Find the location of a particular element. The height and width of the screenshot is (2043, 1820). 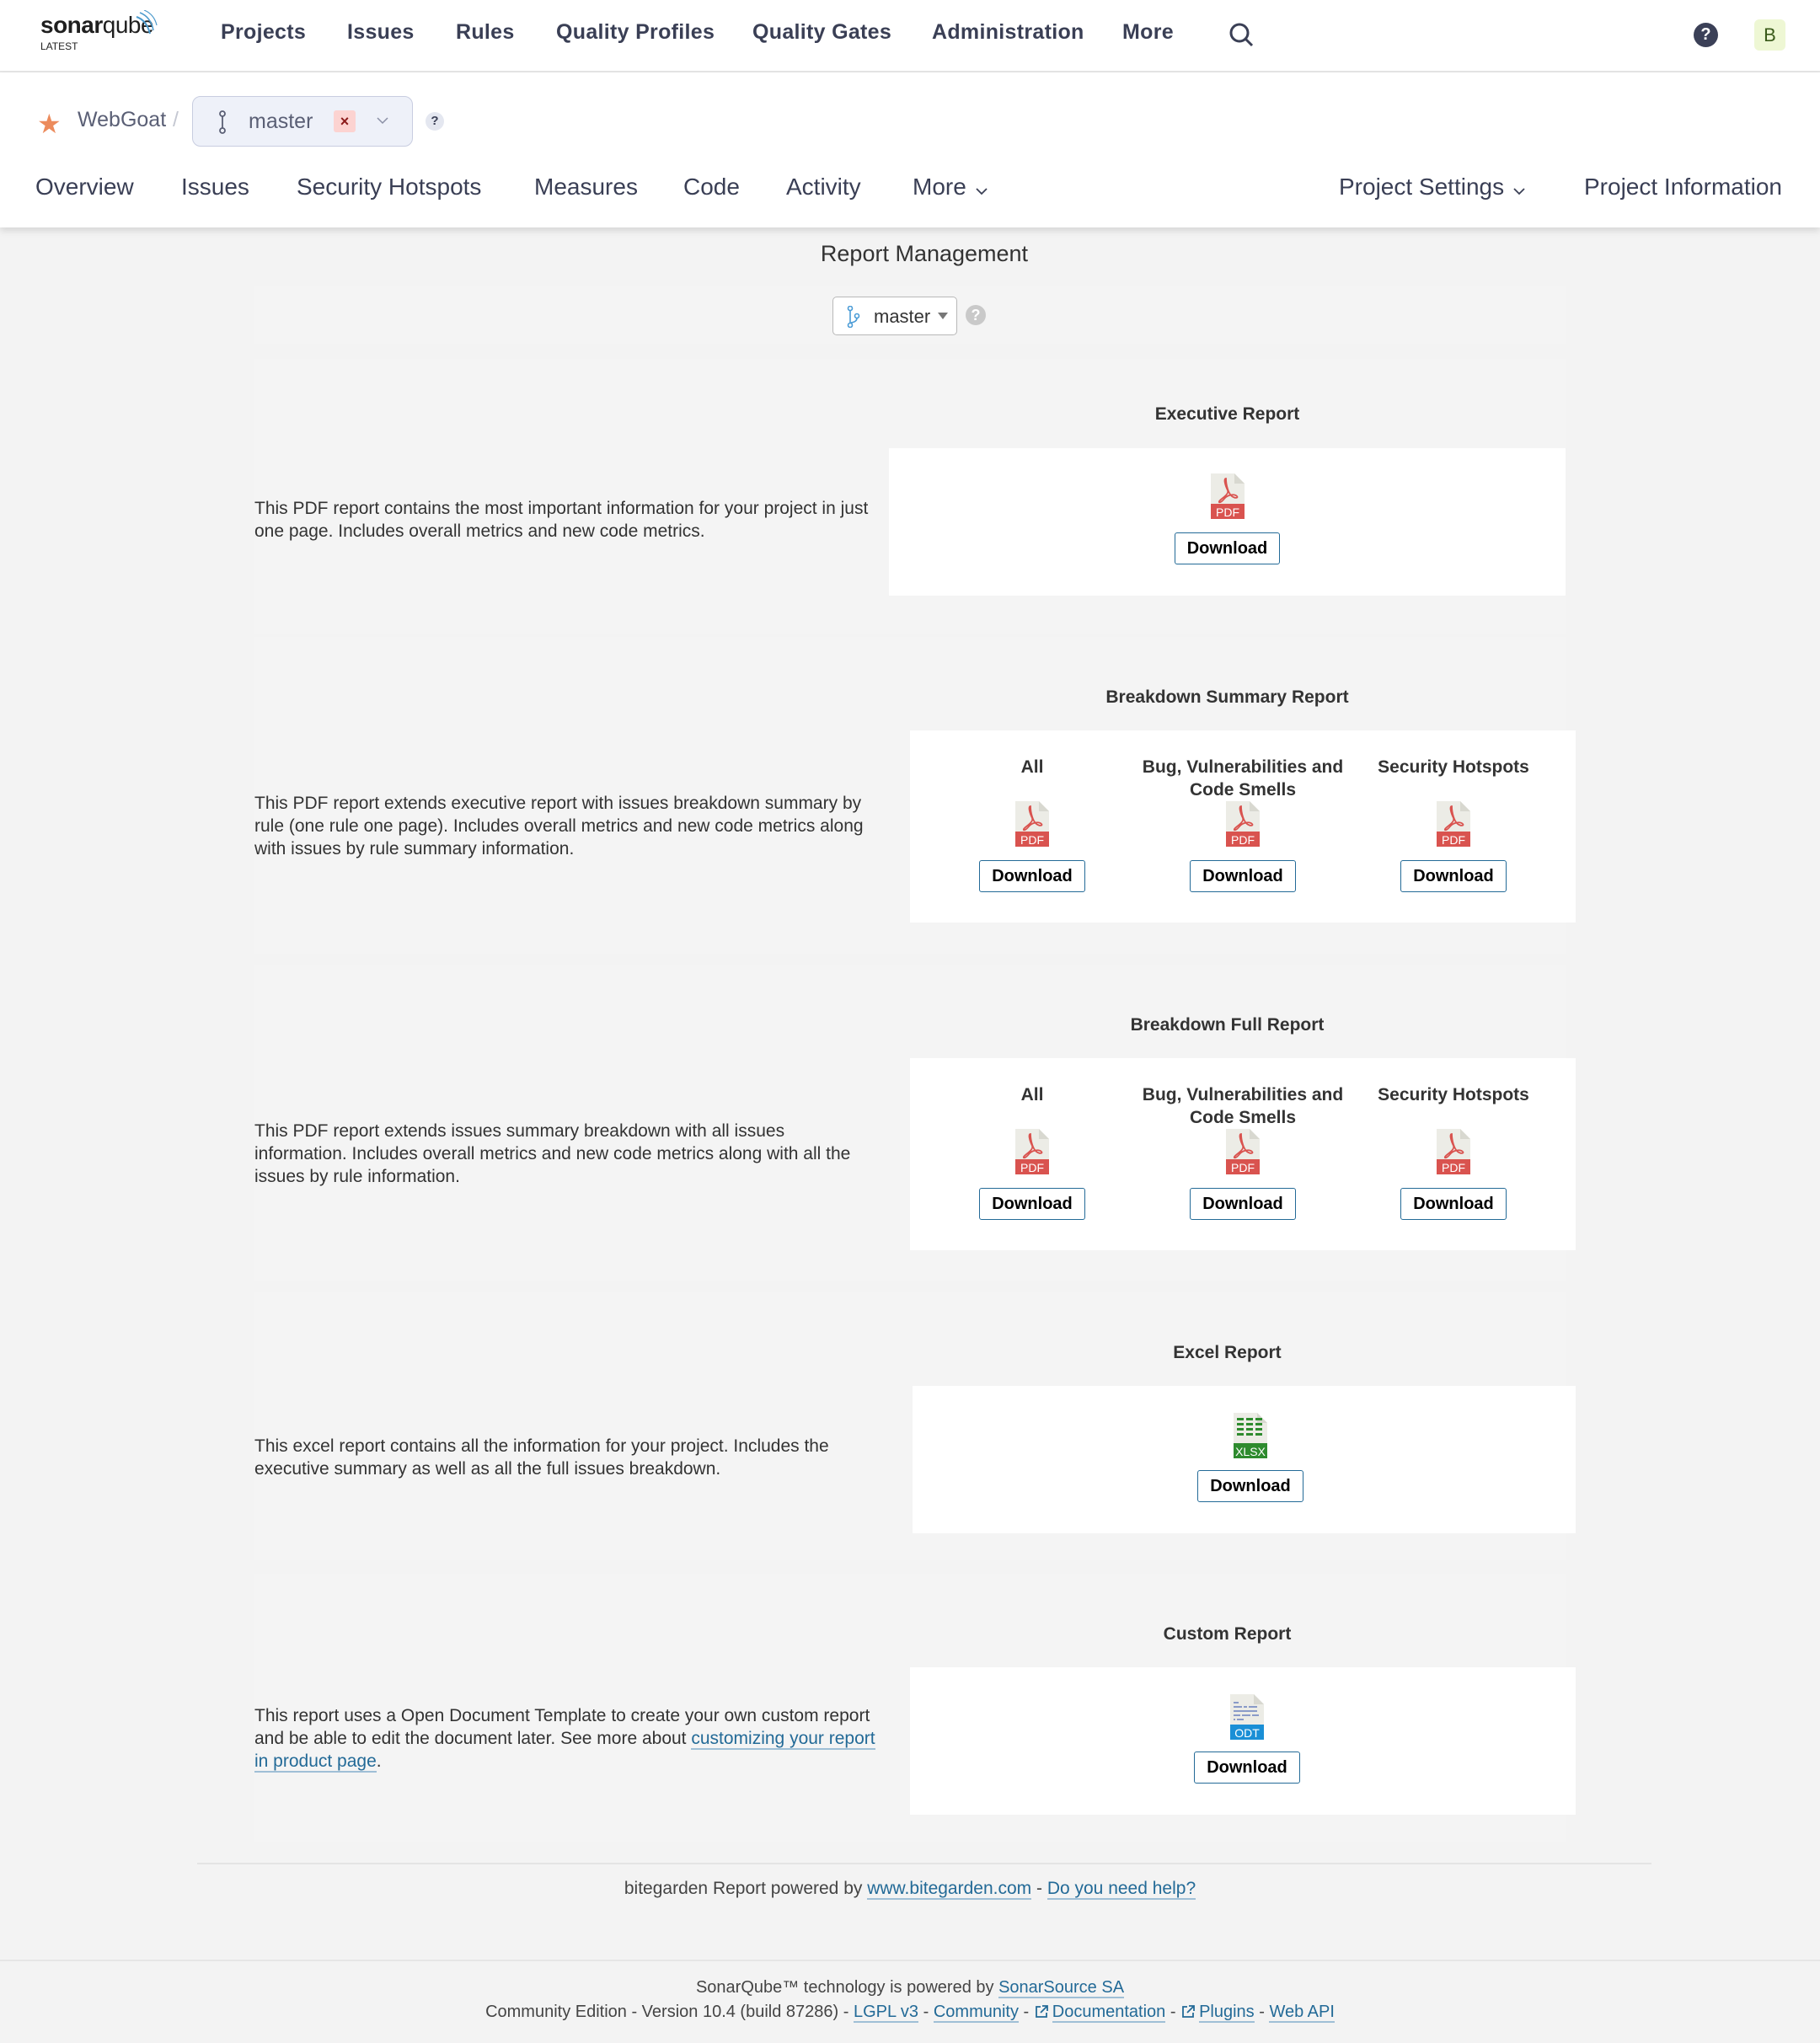

xlsx-file-icon: XLSX is located at coordinates (1250, 1436).